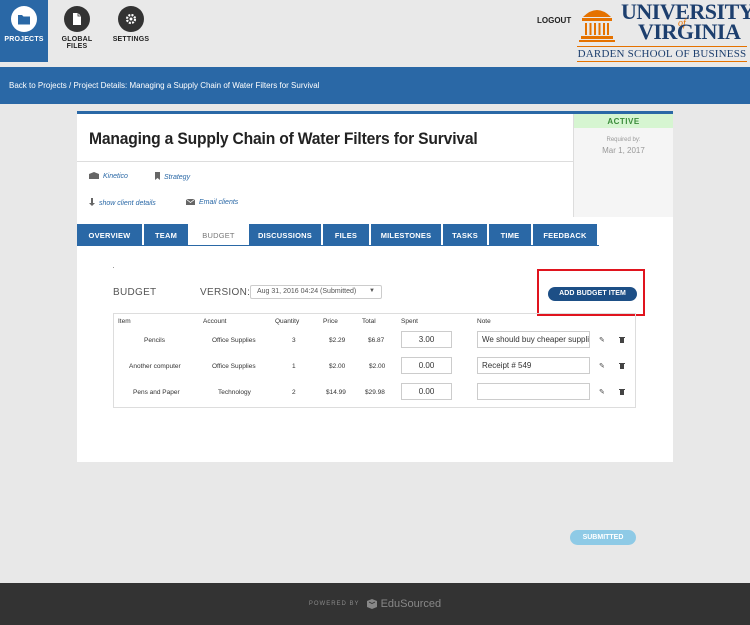 This screenshot has width=750, height=625. Describe the element at coordinates (336, 392) in the screenshot. I see `cell-price: $14.99` at that location.